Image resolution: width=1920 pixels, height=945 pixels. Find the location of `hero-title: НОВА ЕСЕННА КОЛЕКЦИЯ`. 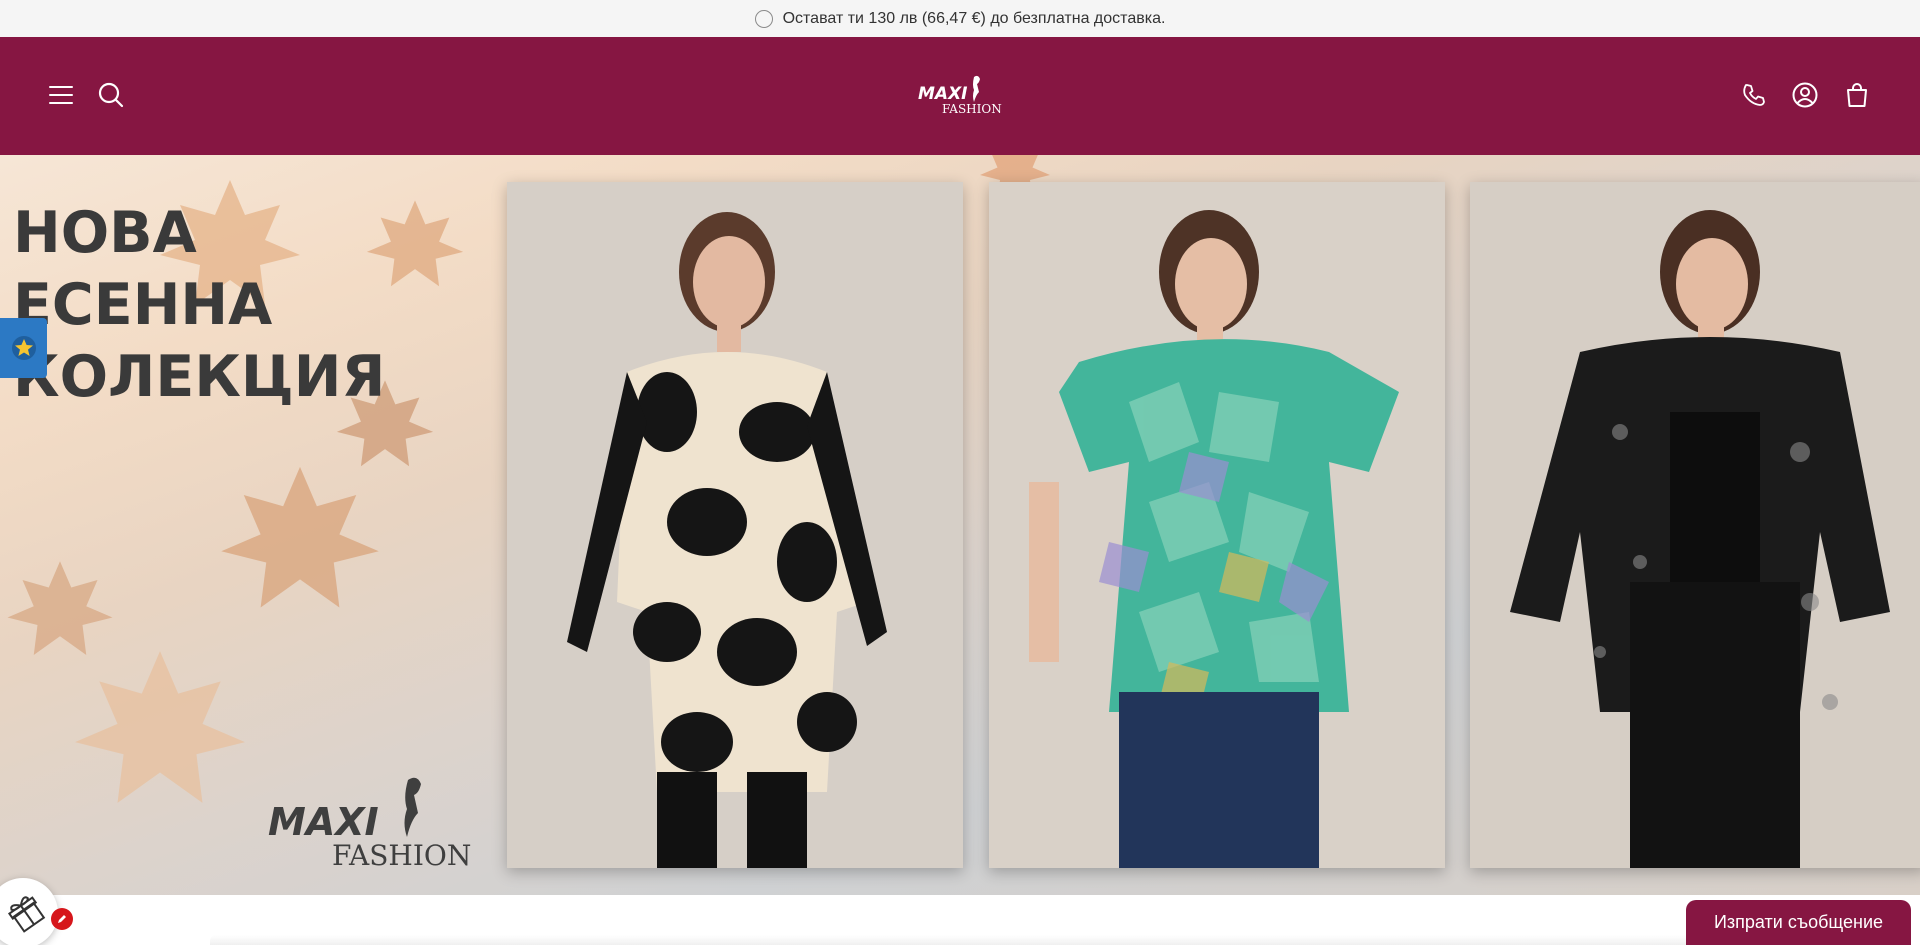

hero-title: НОВА ЕСЕННА КОЛЕКЦИЯ is located at coordinates (199, 305).